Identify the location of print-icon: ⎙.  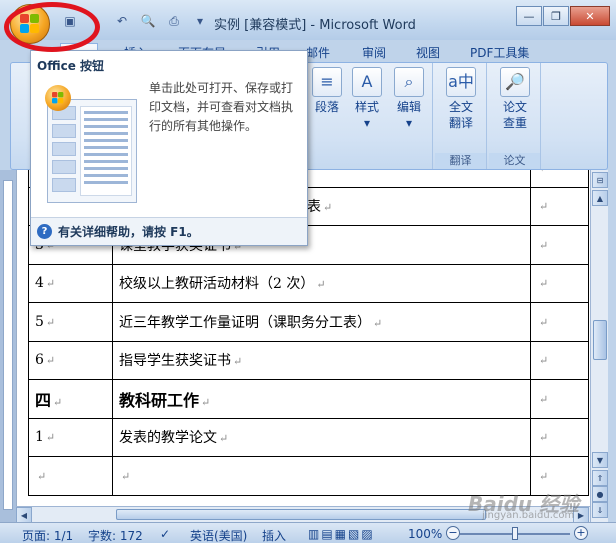
(174, 21).